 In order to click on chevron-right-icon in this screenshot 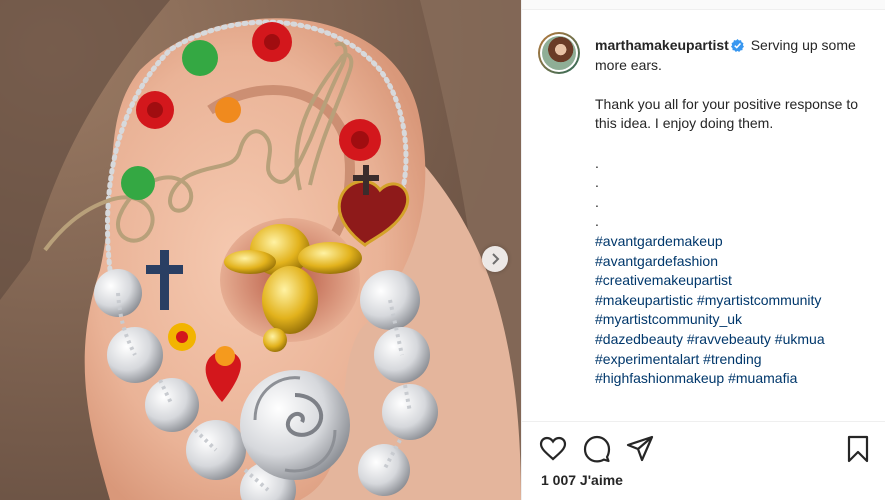, I will do `click(496, 259)`.